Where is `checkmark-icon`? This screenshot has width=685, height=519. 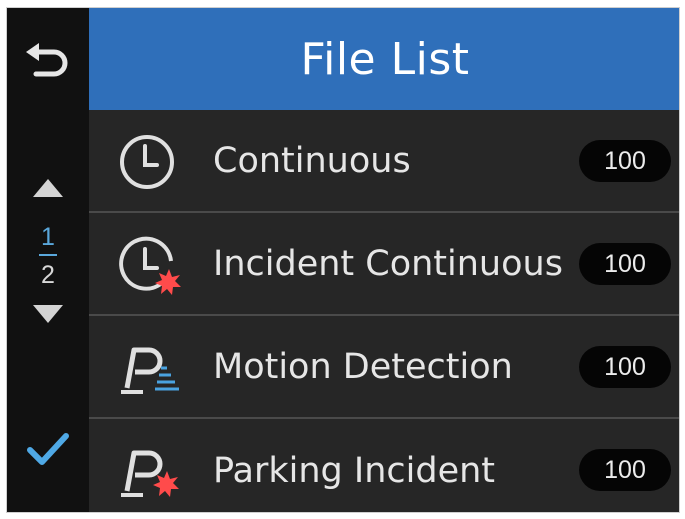
checkmark-icon is located at coordinates (48, 449).